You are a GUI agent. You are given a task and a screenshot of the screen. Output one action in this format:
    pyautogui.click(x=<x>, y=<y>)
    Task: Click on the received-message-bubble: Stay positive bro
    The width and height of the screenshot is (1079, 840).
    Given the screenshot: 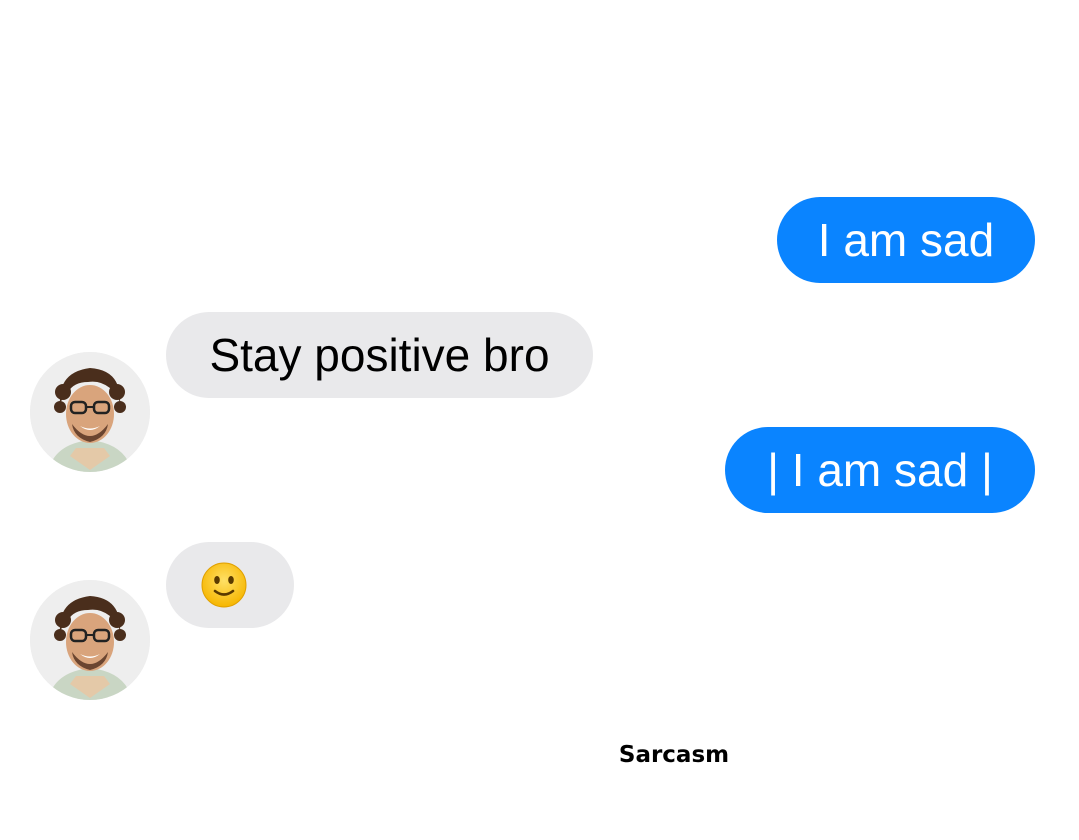 What is the action you would take?
    pyautogui.click(x=379, y=355)
    